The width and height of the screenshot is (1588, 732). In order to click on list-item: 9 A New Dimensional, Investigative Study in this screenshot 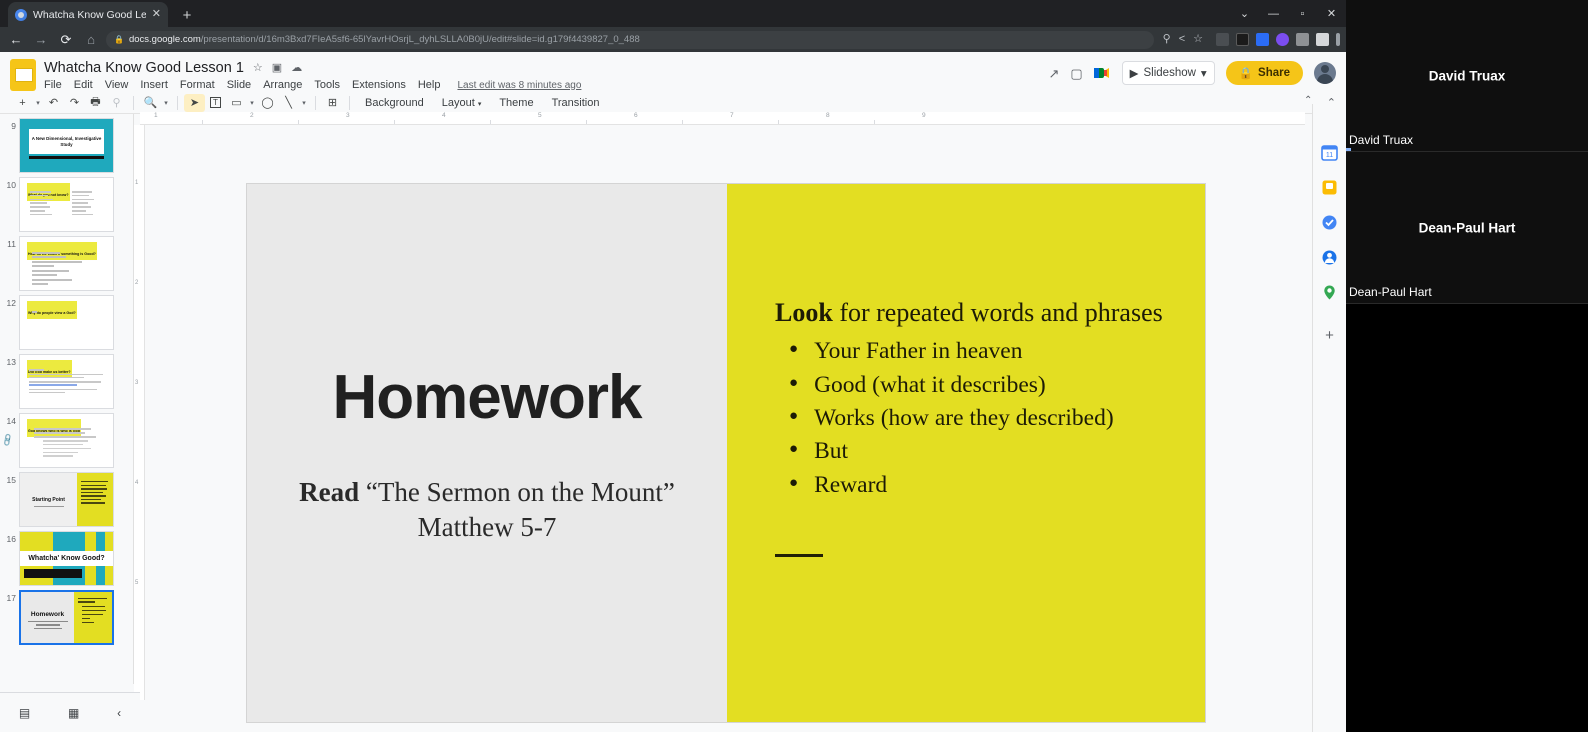, I will do `click(66, 143)`.